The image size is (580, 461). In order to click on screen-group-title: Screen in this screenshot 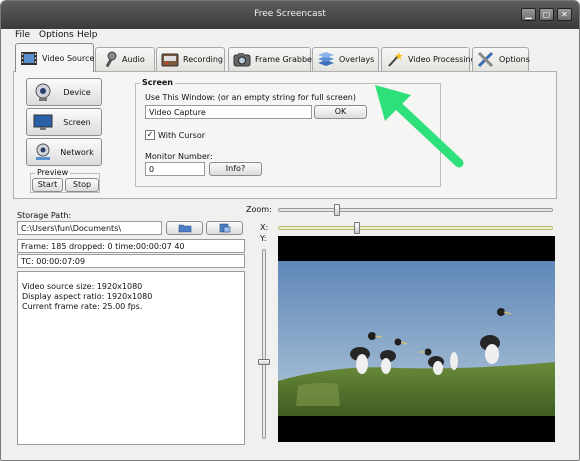, I will do `click(157, 82)`.